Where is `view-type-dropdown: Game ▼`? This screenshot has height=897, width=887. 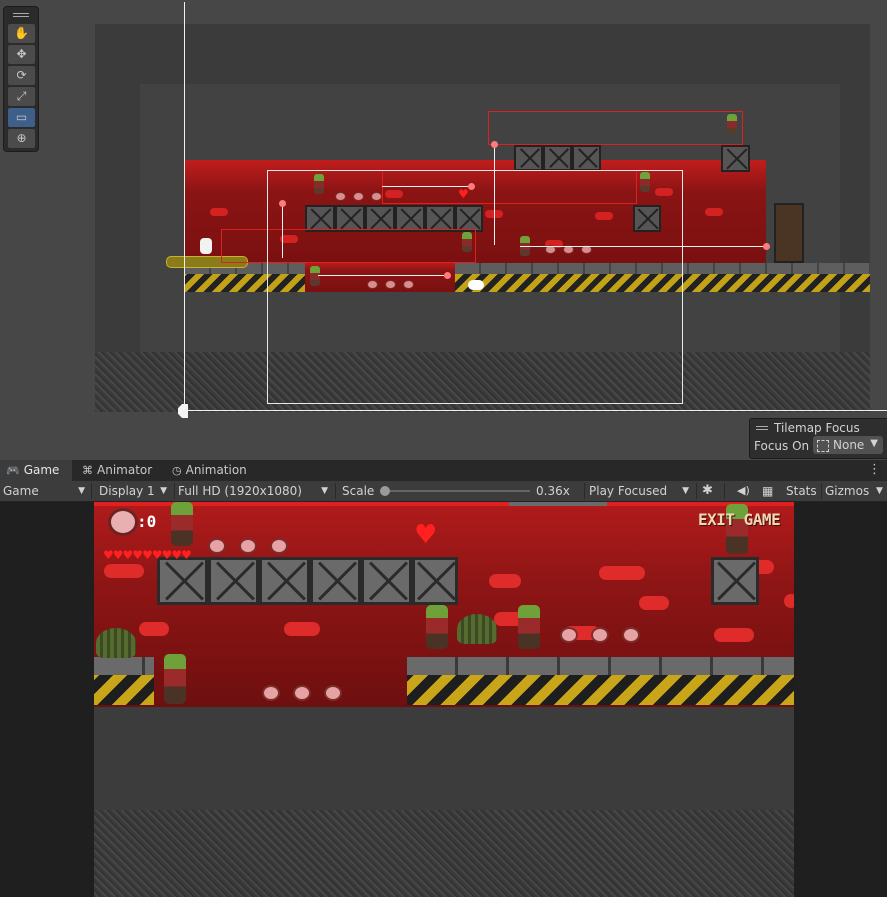
view-type-dropdown: Game ▼ is located at coordinates (46, 491).